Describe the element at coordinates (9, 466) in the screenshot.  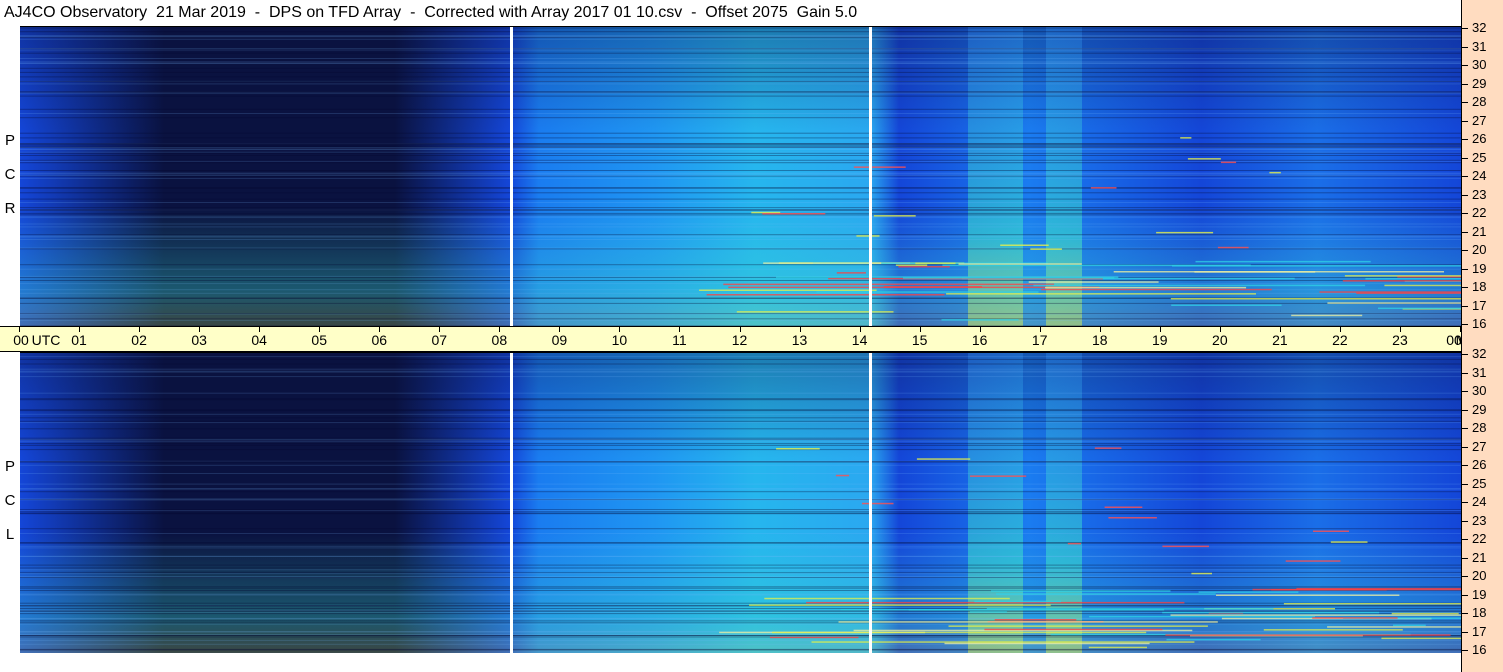
I see `pol-letter: P` at that location.